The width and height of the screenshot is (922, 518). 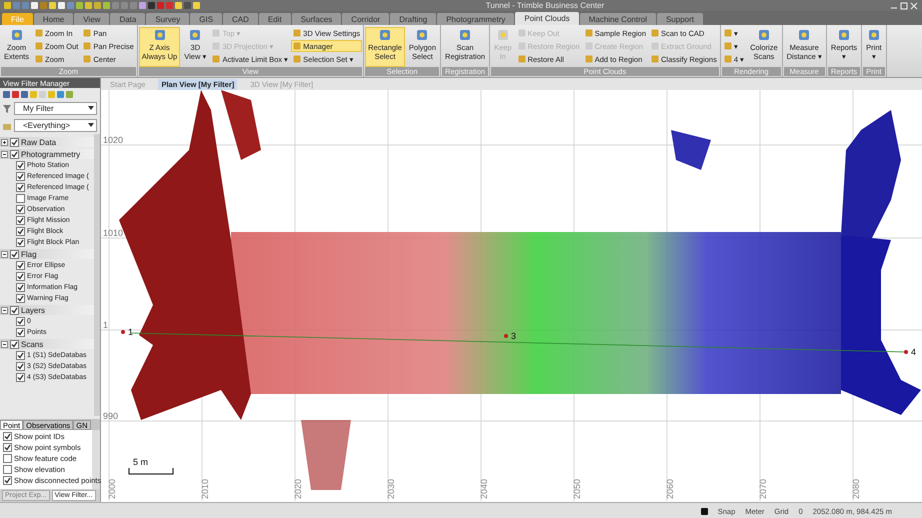 I want to click on tree-label: Layers, so click(x=33, y=310).